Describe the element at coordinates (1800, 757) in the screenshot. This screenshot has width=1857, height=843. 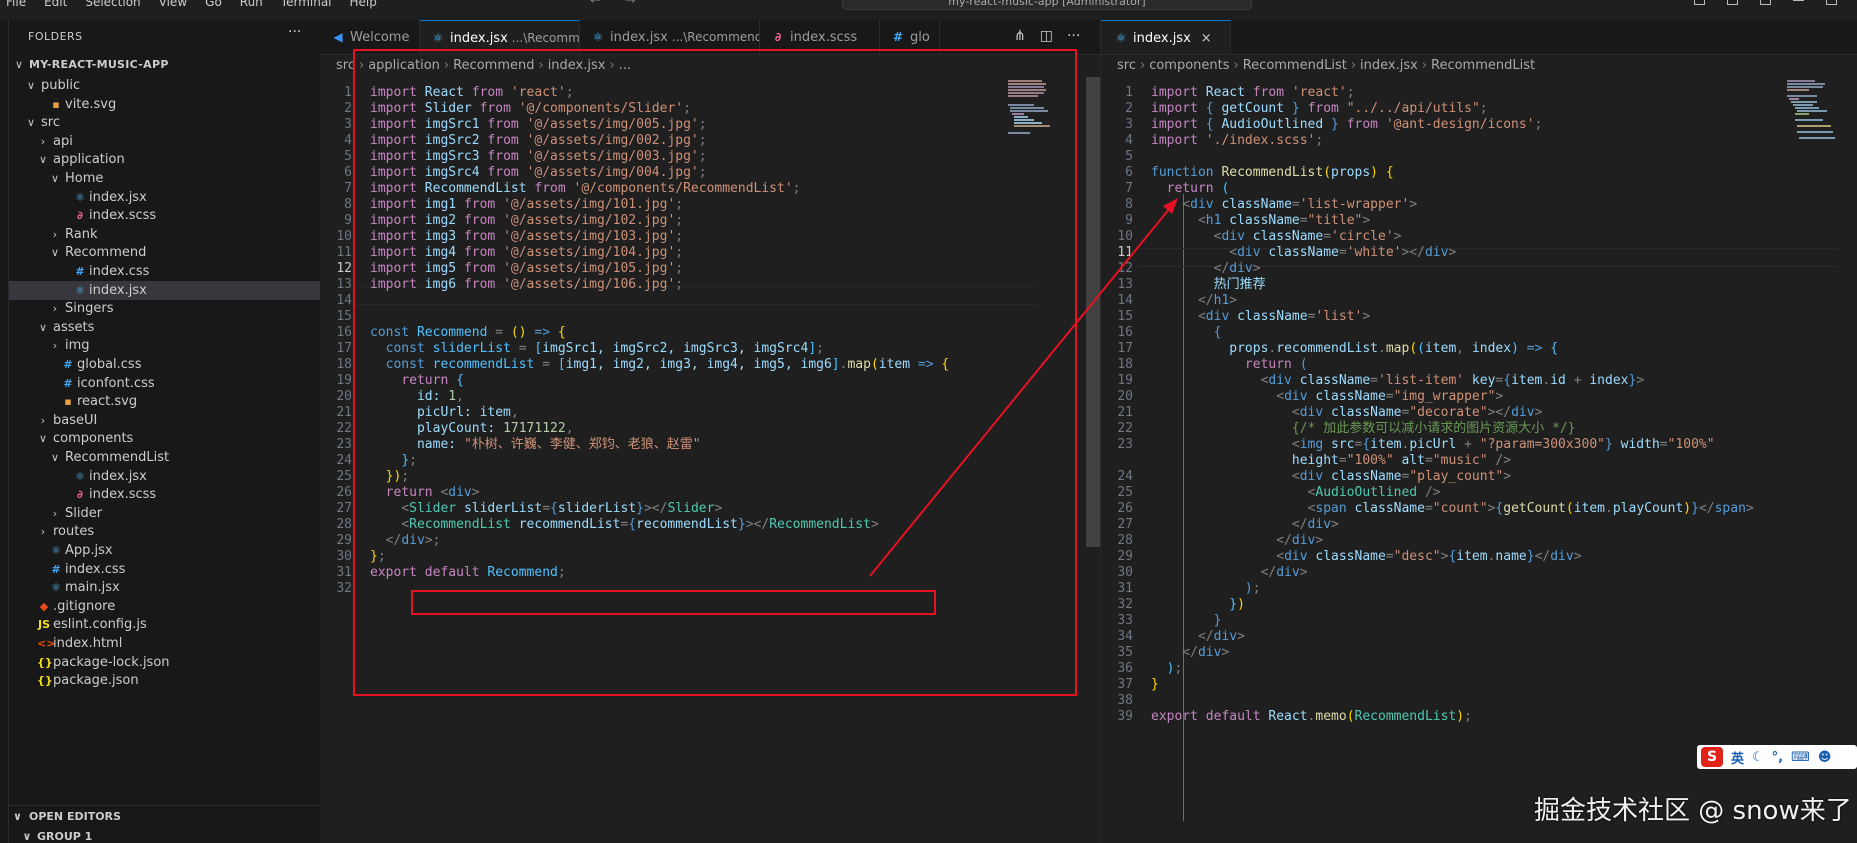
I see `keyboard-icon: ⌨` at that location.